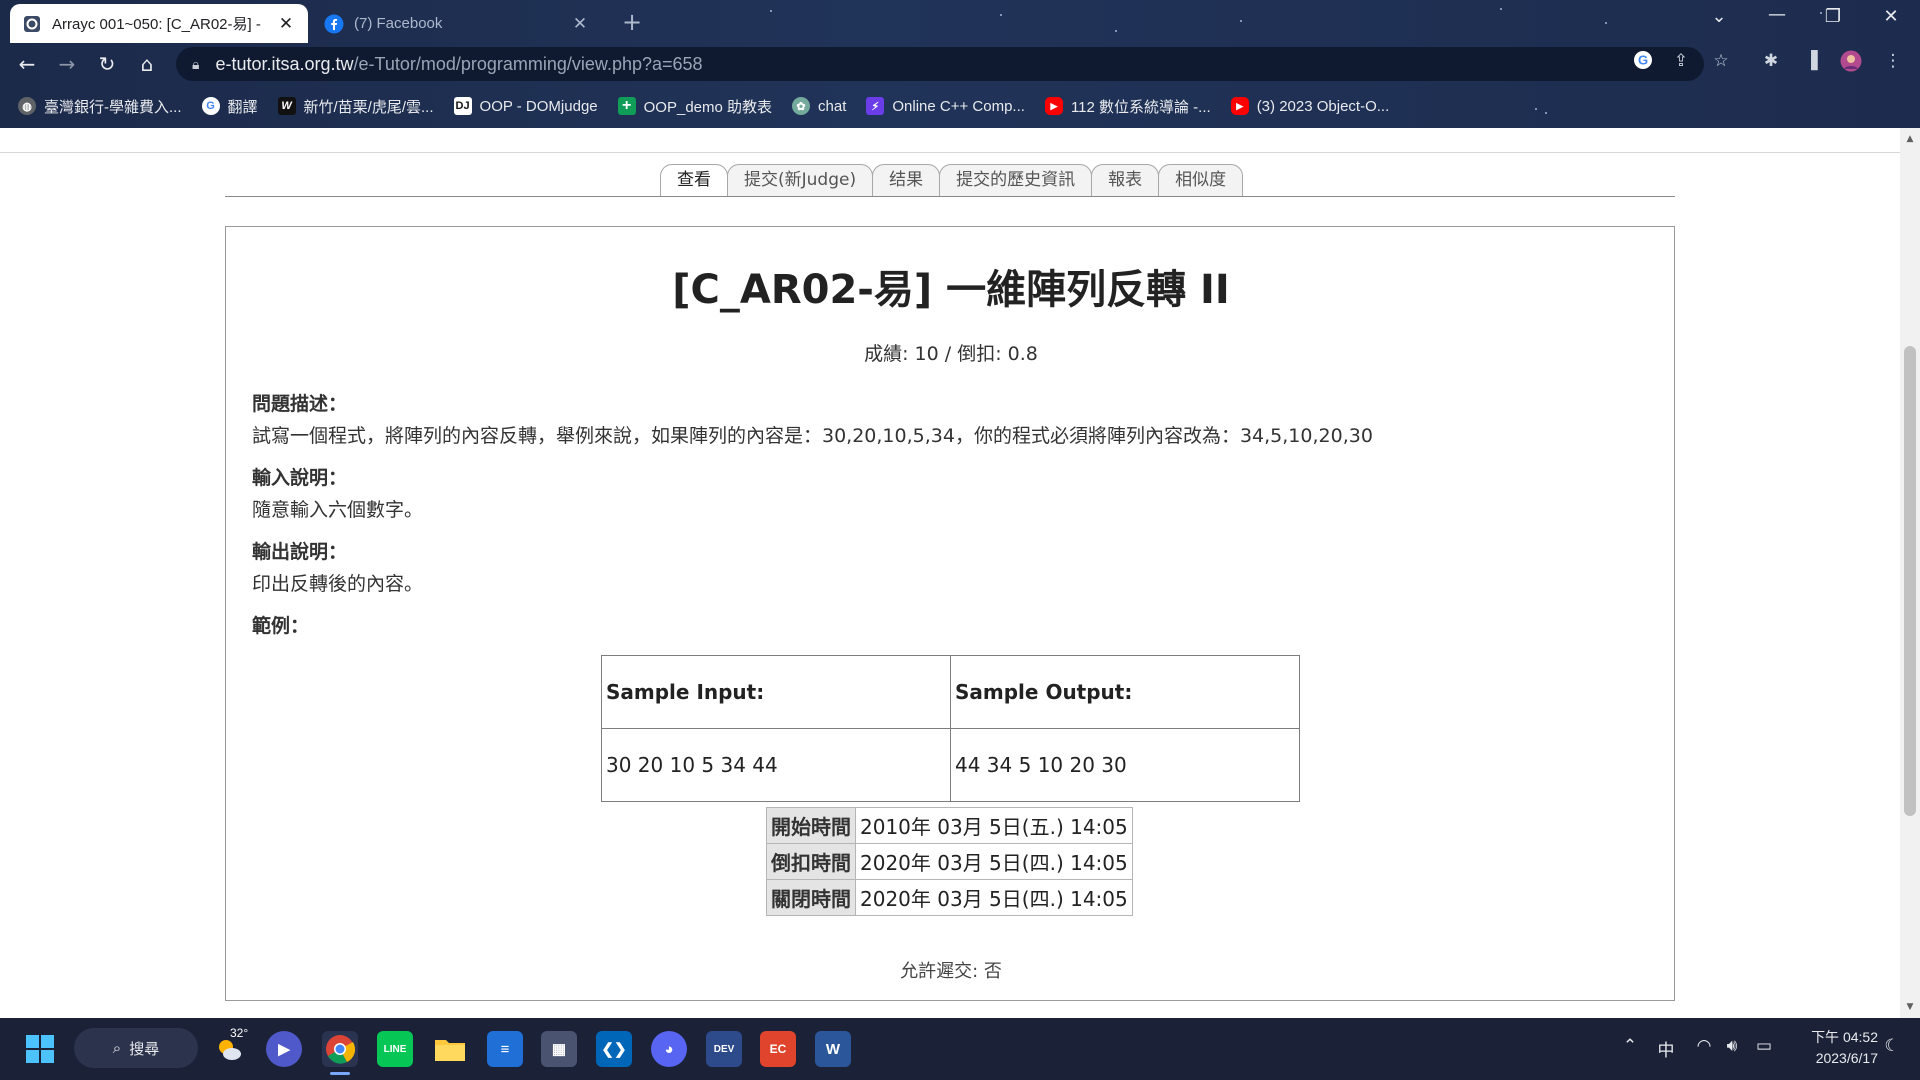 The height and width of the screenshot is (1080, 1920). I want to click on windows-start-icon, so click(40, 1049).